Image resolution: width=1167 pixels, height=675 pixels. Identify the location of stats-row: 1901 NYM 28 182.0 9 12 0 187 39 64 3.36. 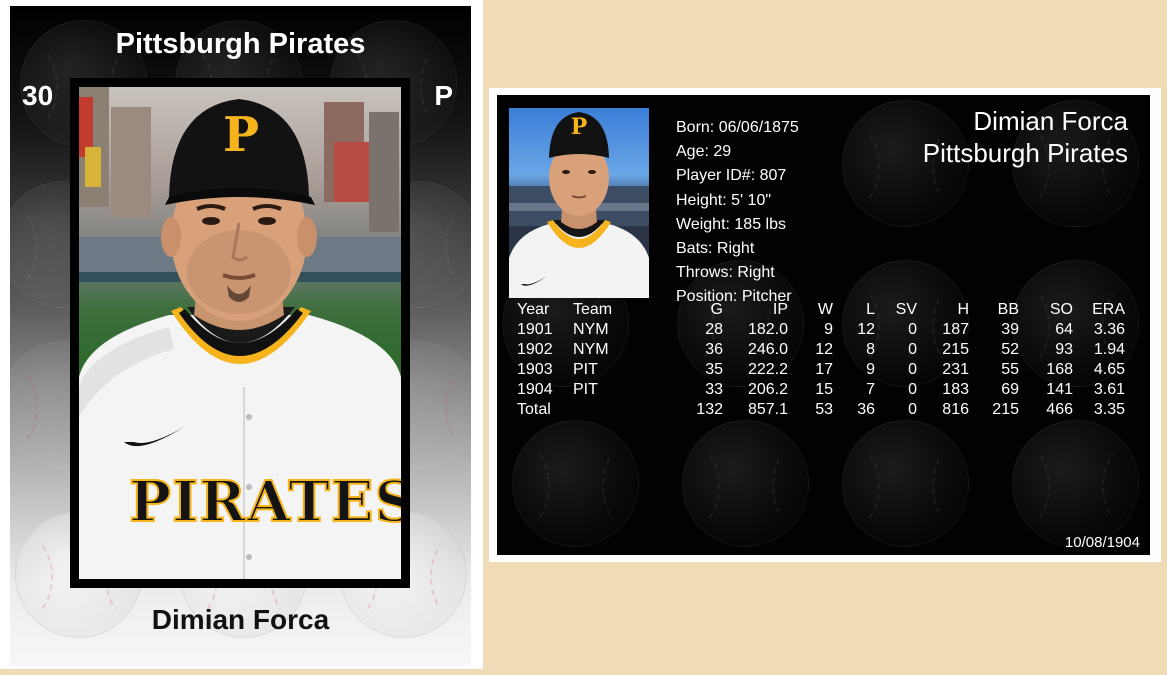
(828, 331).